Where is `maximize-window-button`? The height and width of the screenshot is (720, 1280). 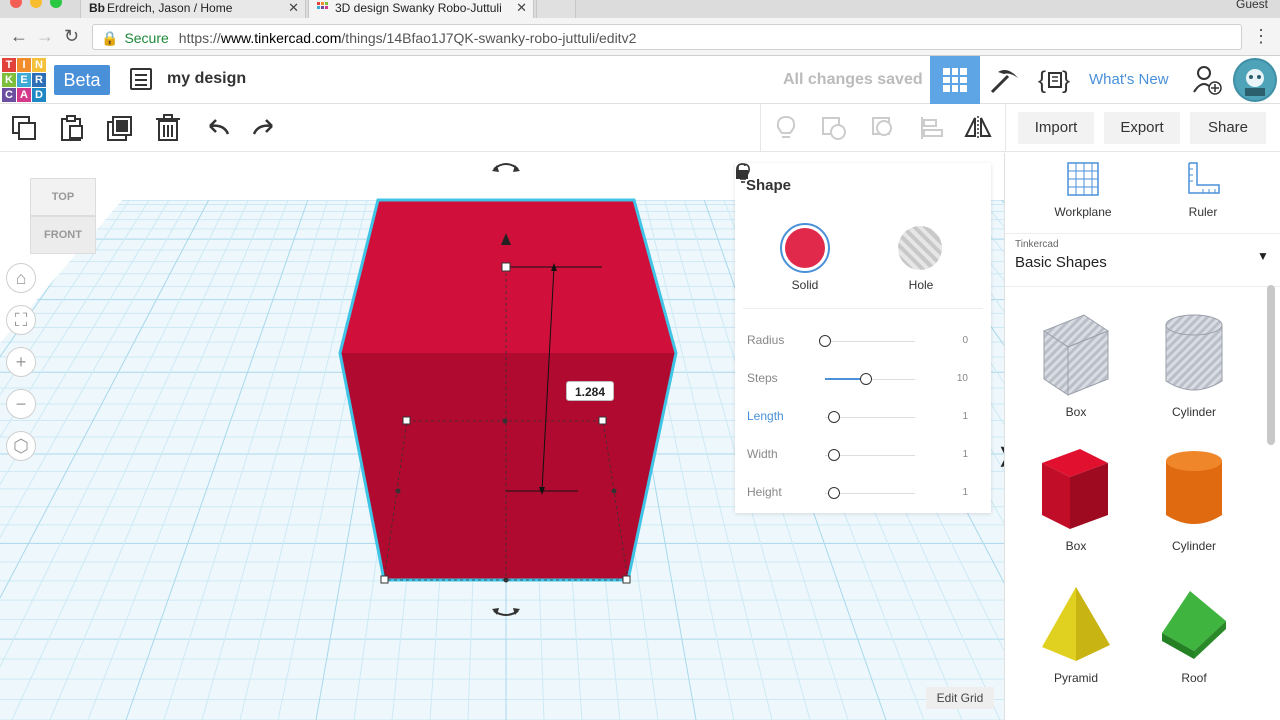
maximize-window-button is located at coordinates (56, 4).